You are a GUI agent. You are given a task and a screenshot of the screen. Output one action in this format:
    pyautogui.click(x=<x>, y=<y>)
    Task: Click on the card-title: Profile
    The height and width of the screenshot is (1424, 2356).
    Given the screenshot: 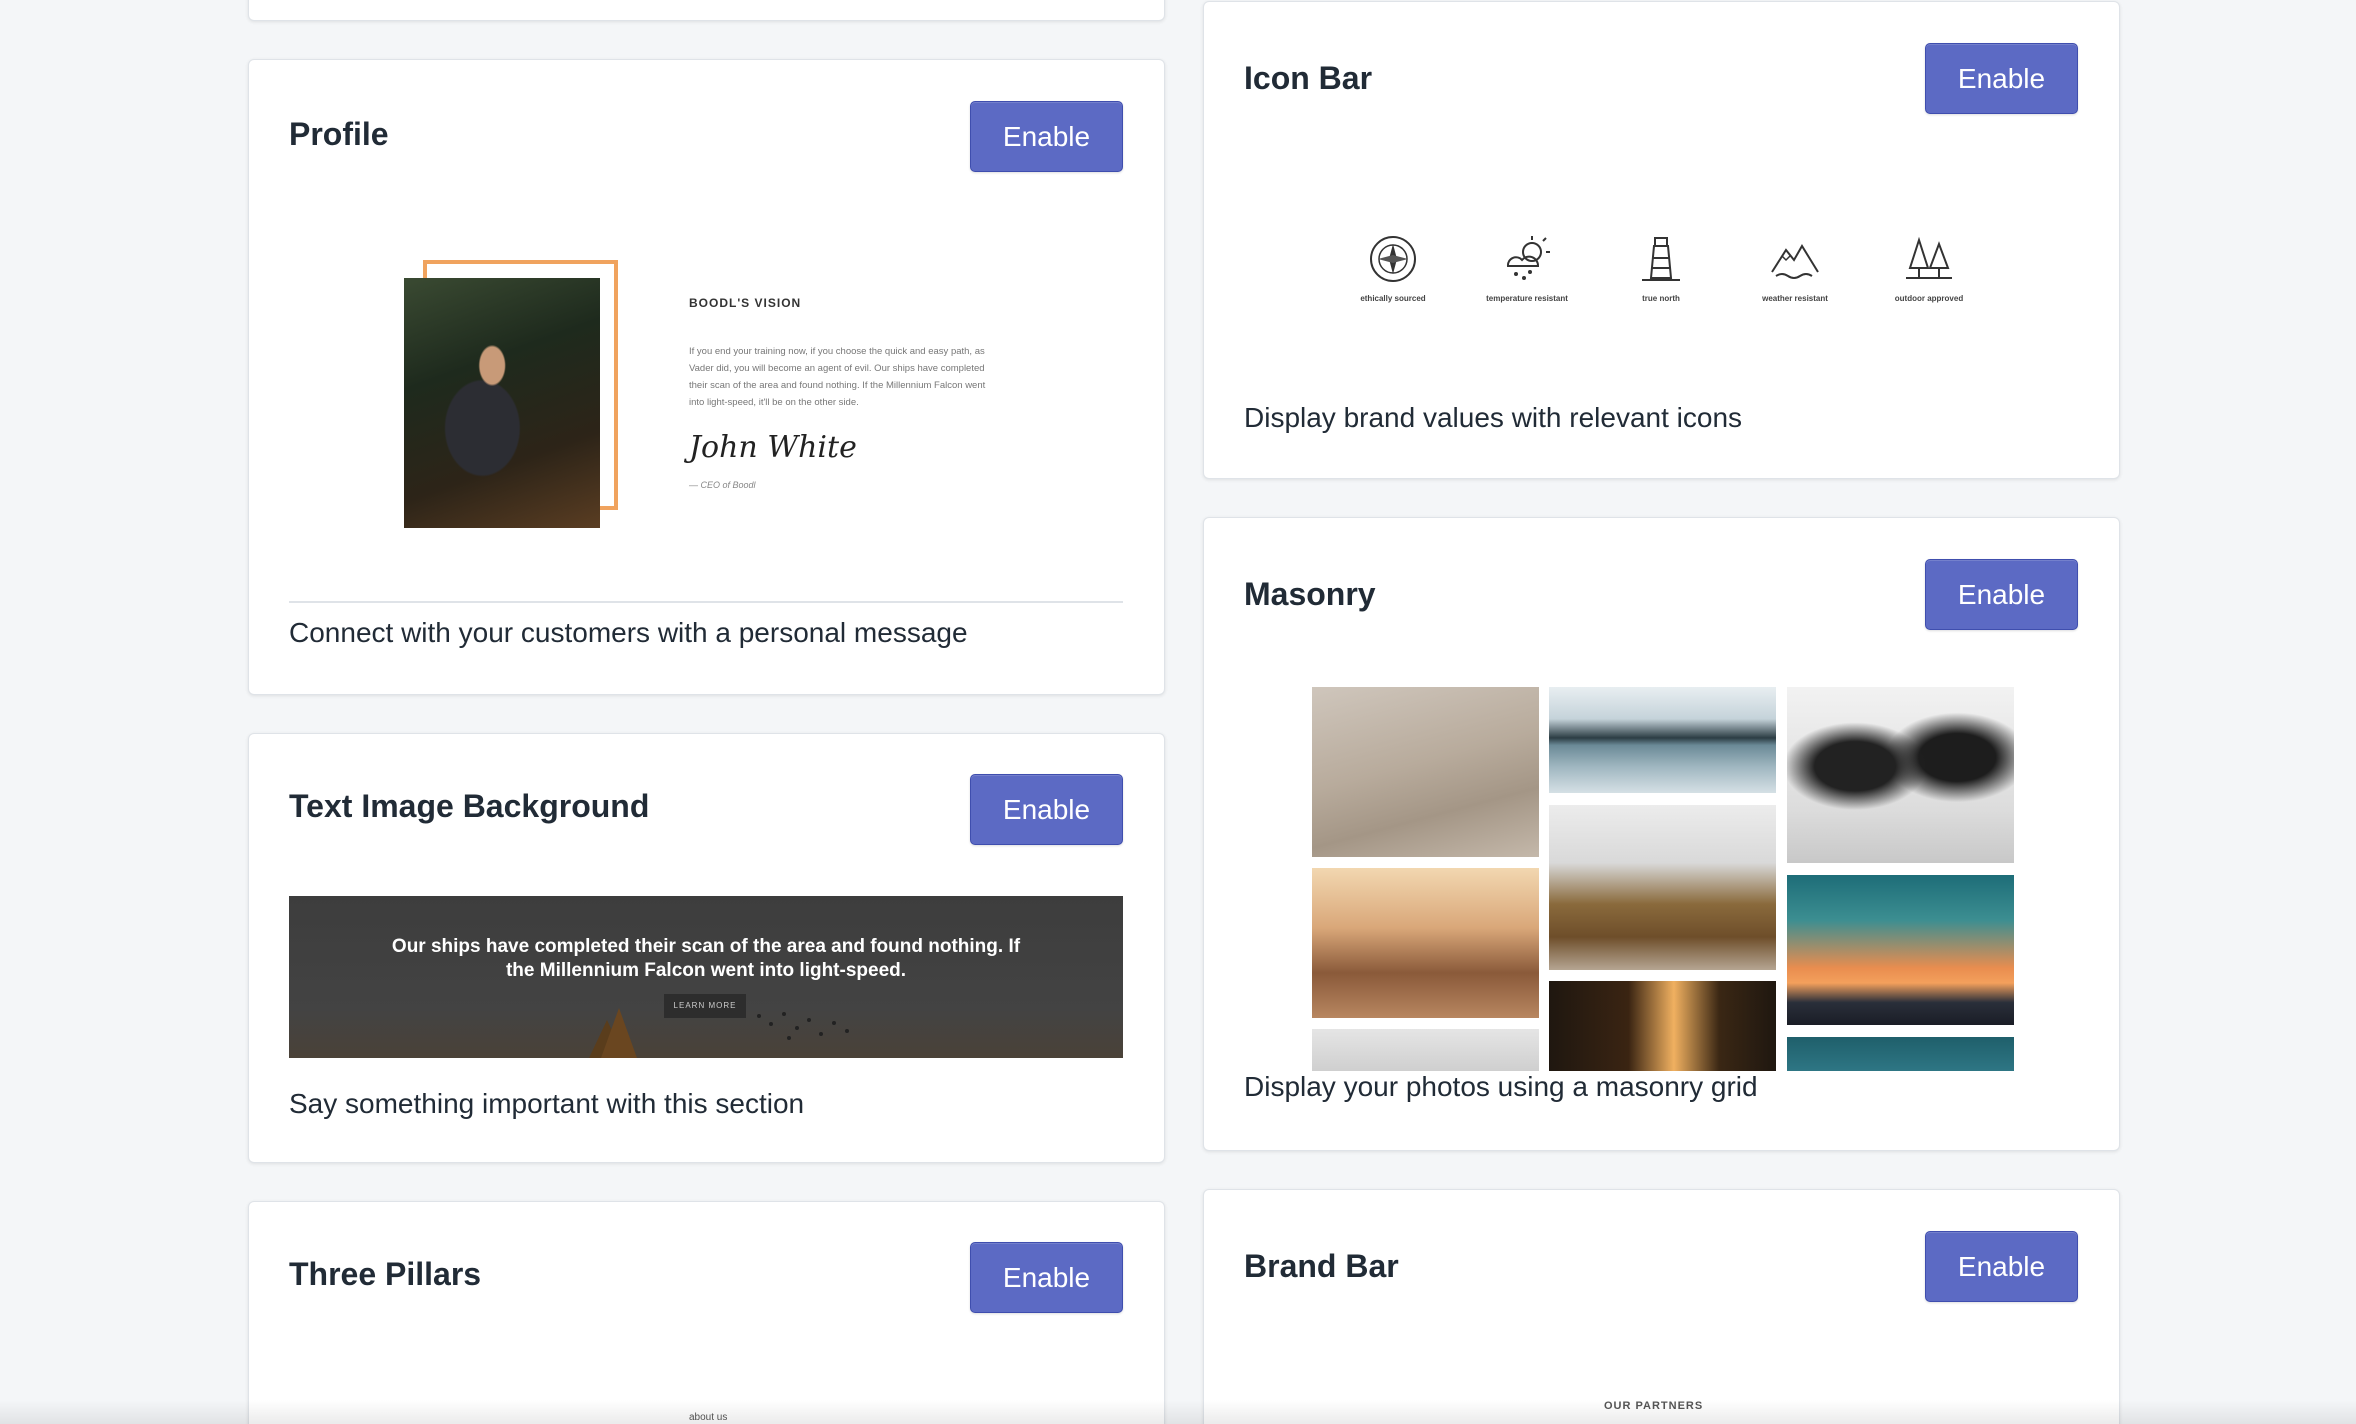 What is the action you would take?
    pyautogui.click(x=339, y=134)
    